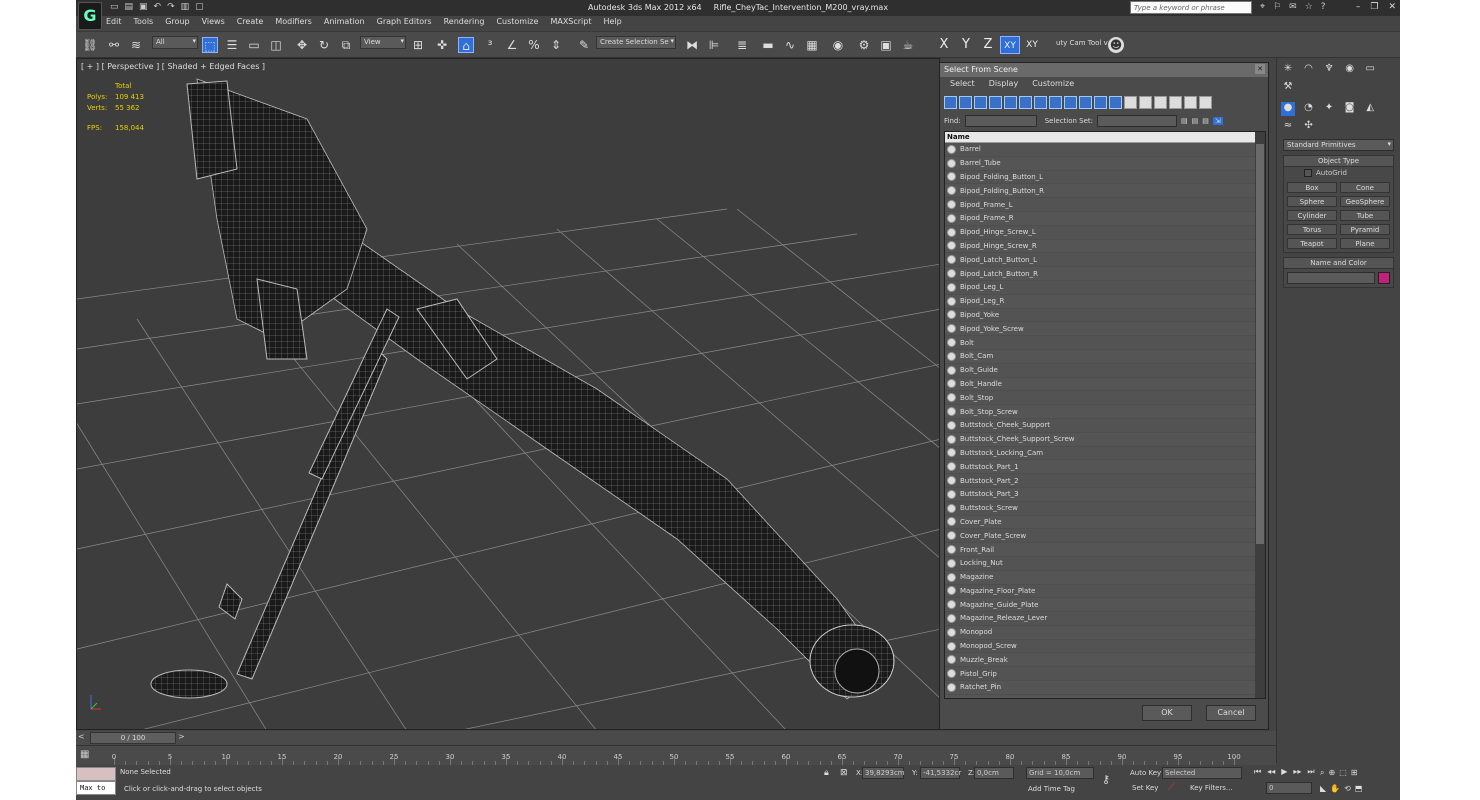 This screenshot has width=1480, height=800. What do you see at coordinates (96, 782) in the screenshot?
I see `maxscript-listener: Max to` at bounding box center [96, 782].